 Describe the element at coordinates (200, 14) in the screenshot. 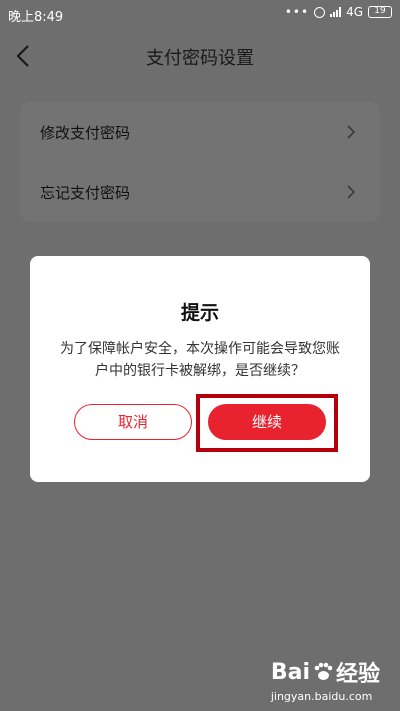

I see `status-bar: 晚上8:49 ••• 4G 19` at that location.